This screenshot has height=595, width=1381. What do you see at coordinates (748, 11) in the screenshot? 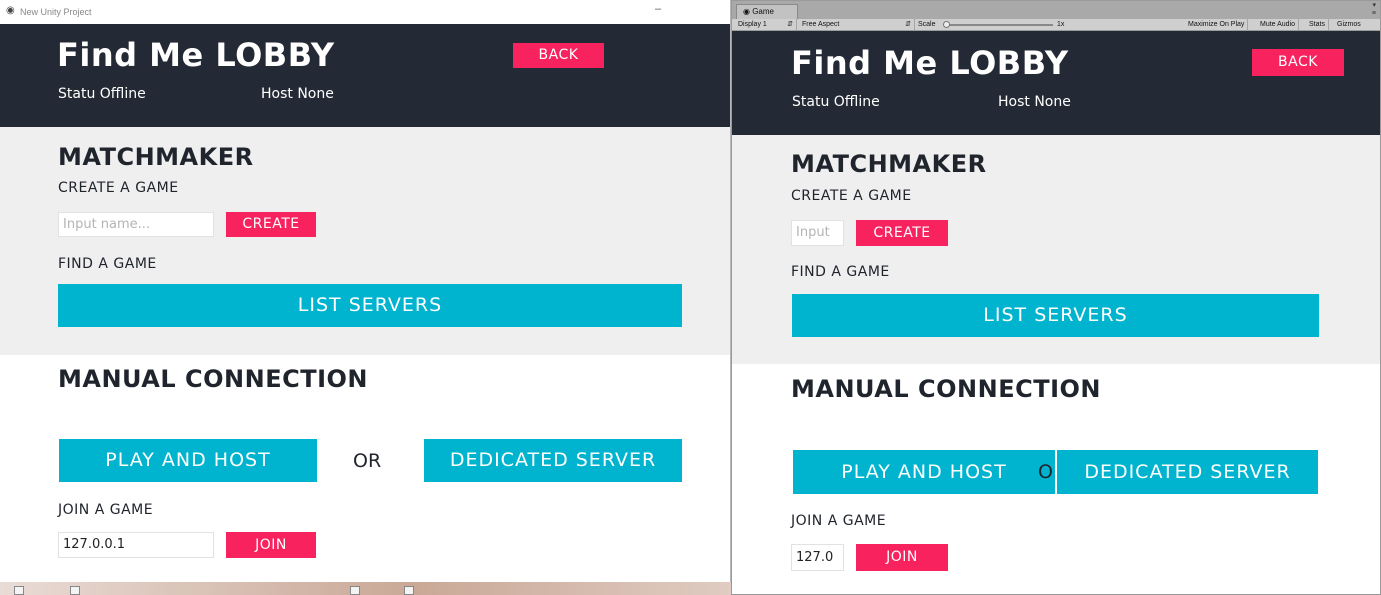
I see `game-view-icon: ◉` at bounding box center [748, 11].